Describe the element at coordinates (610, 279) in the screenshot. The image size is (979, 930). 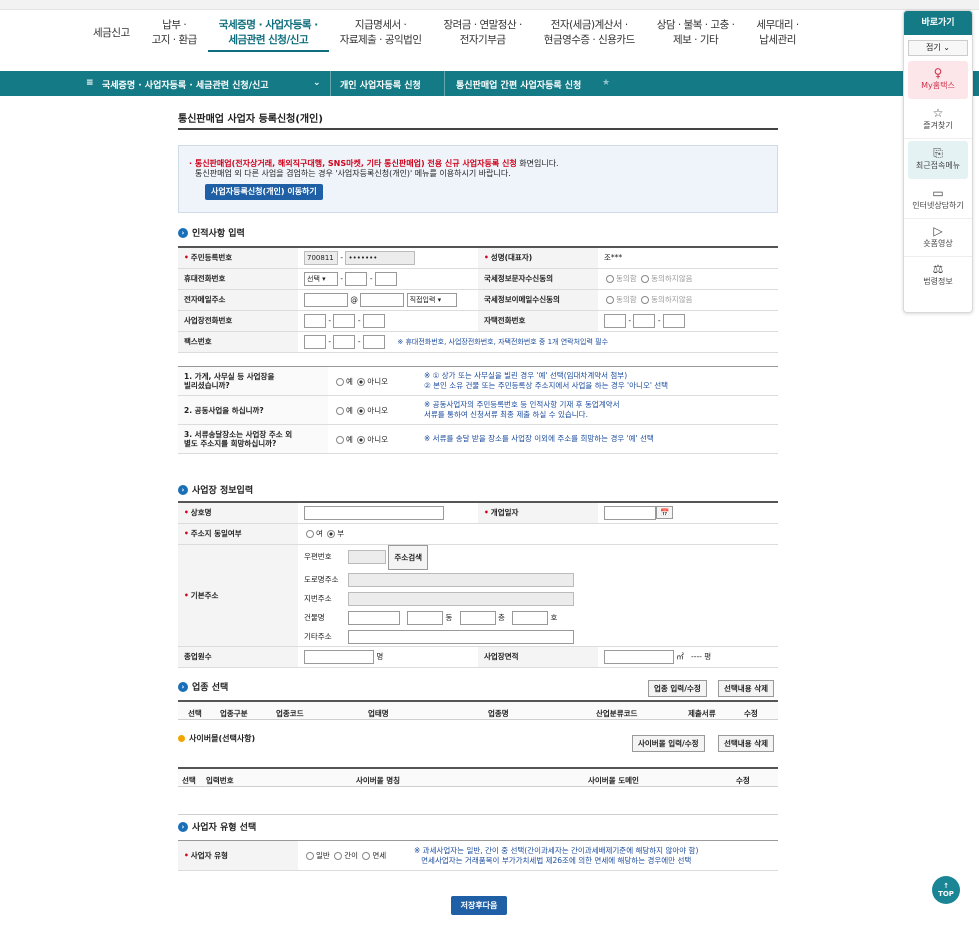
I see `sms-agree-radio` at that location.